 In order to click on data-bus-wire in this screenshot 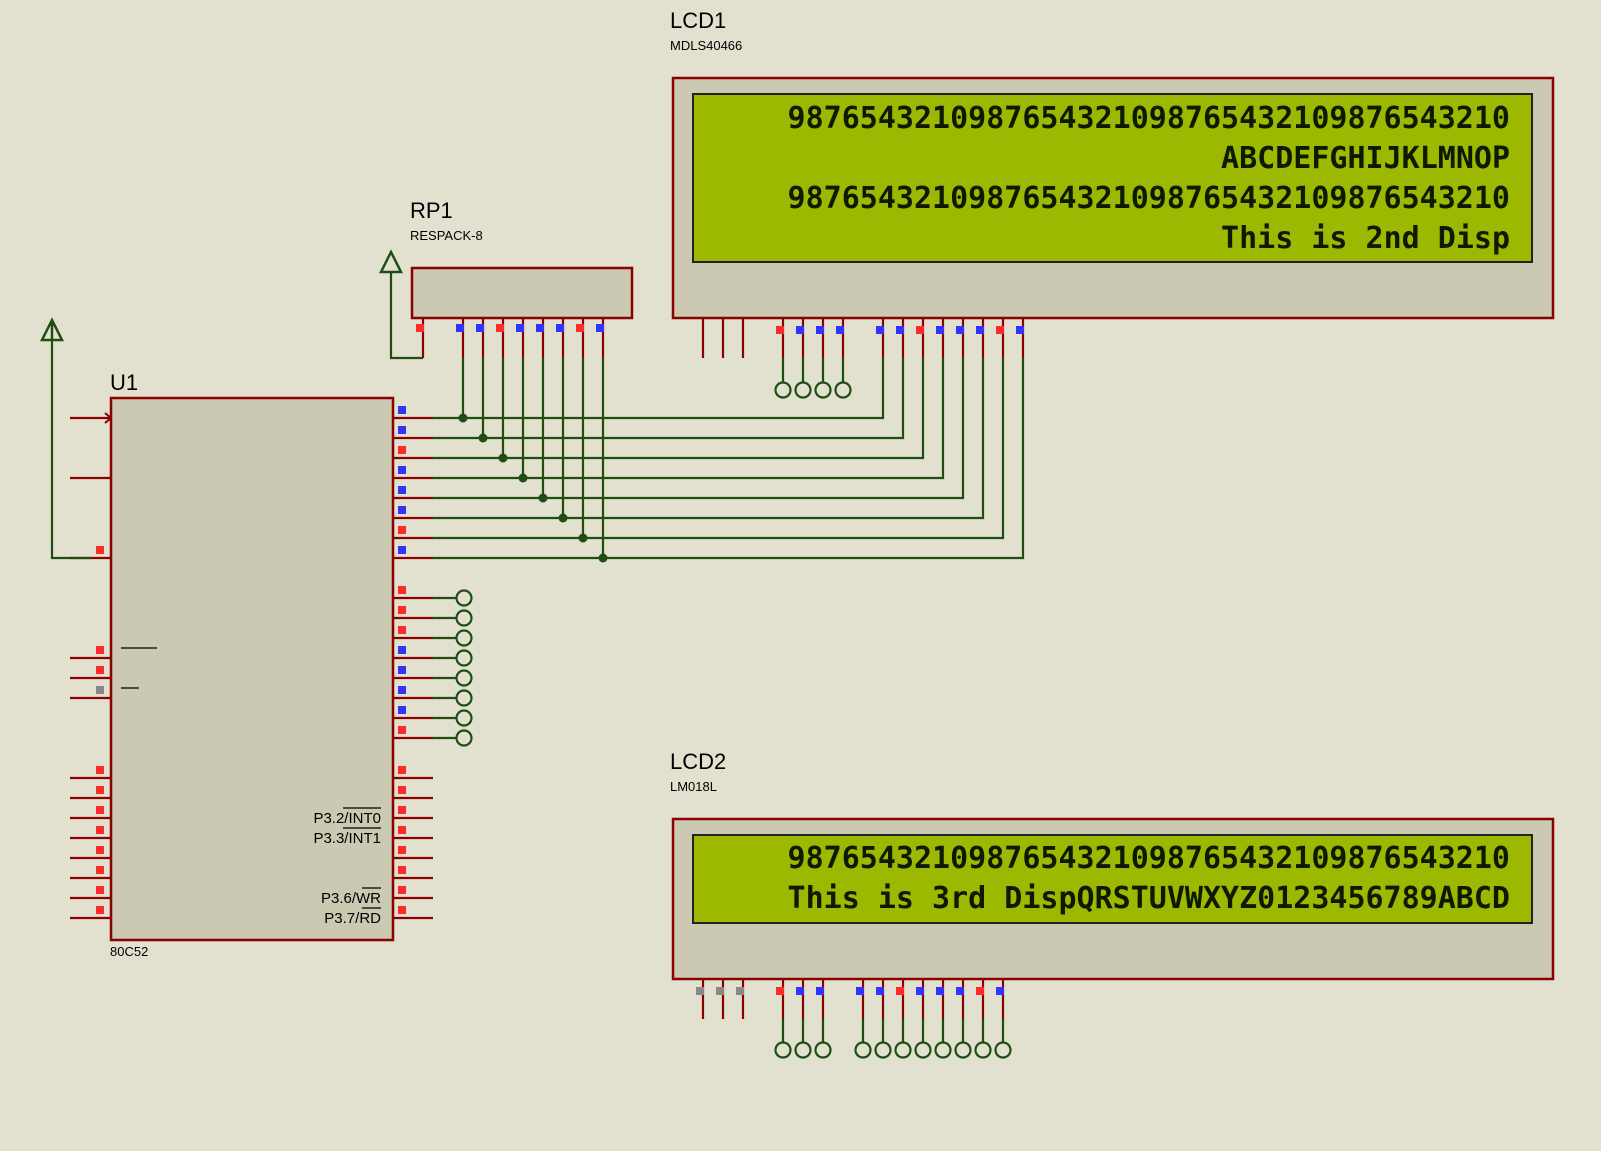, I will do `click(679, 409)`.